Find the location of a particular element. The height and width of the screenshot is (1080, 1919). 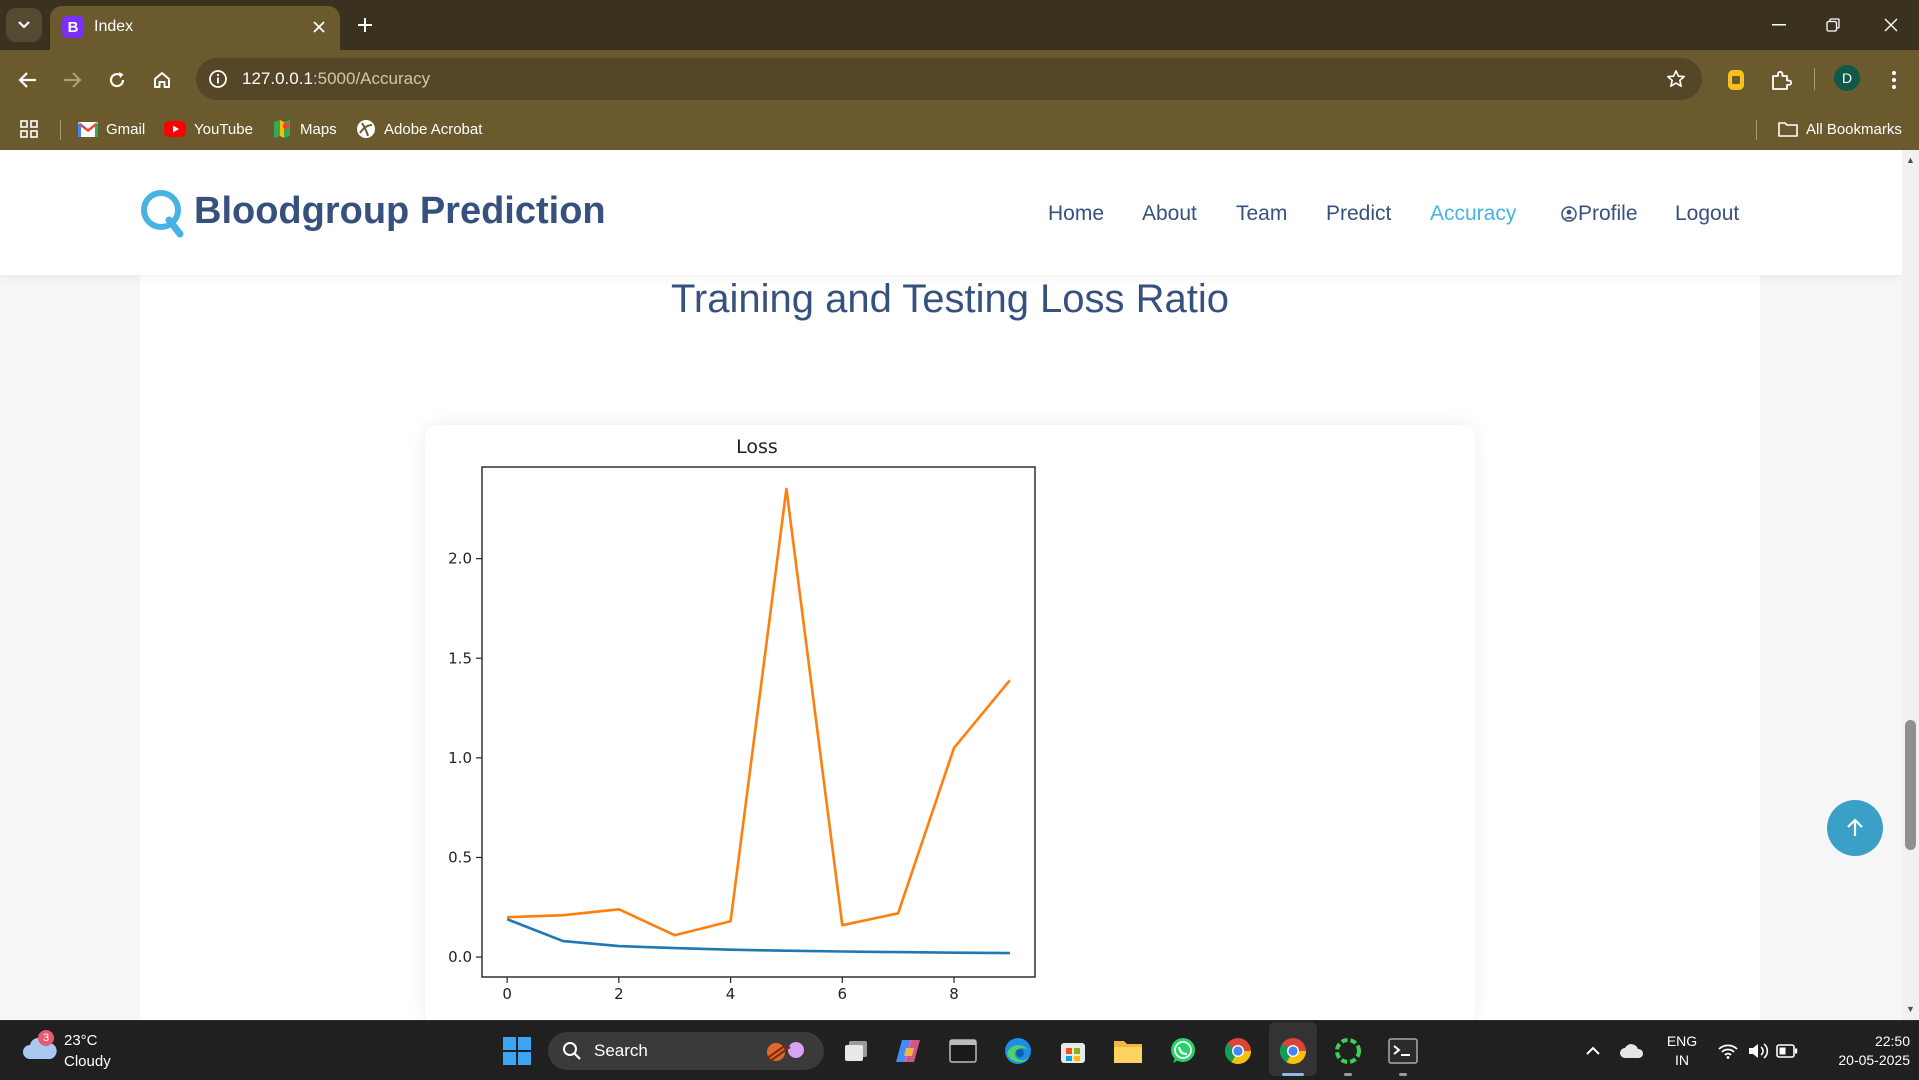

close-window-button is located at coordinates (1891, 25).